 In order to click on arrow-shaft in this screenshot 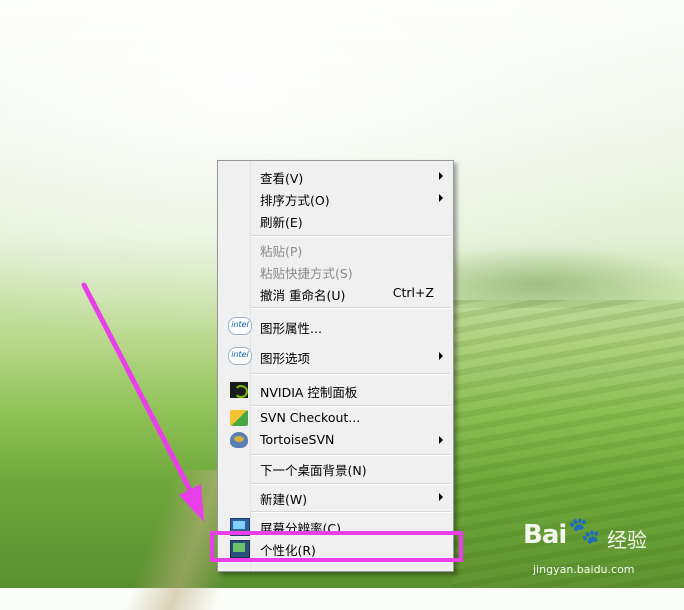, I will do `click(137, 387)`.